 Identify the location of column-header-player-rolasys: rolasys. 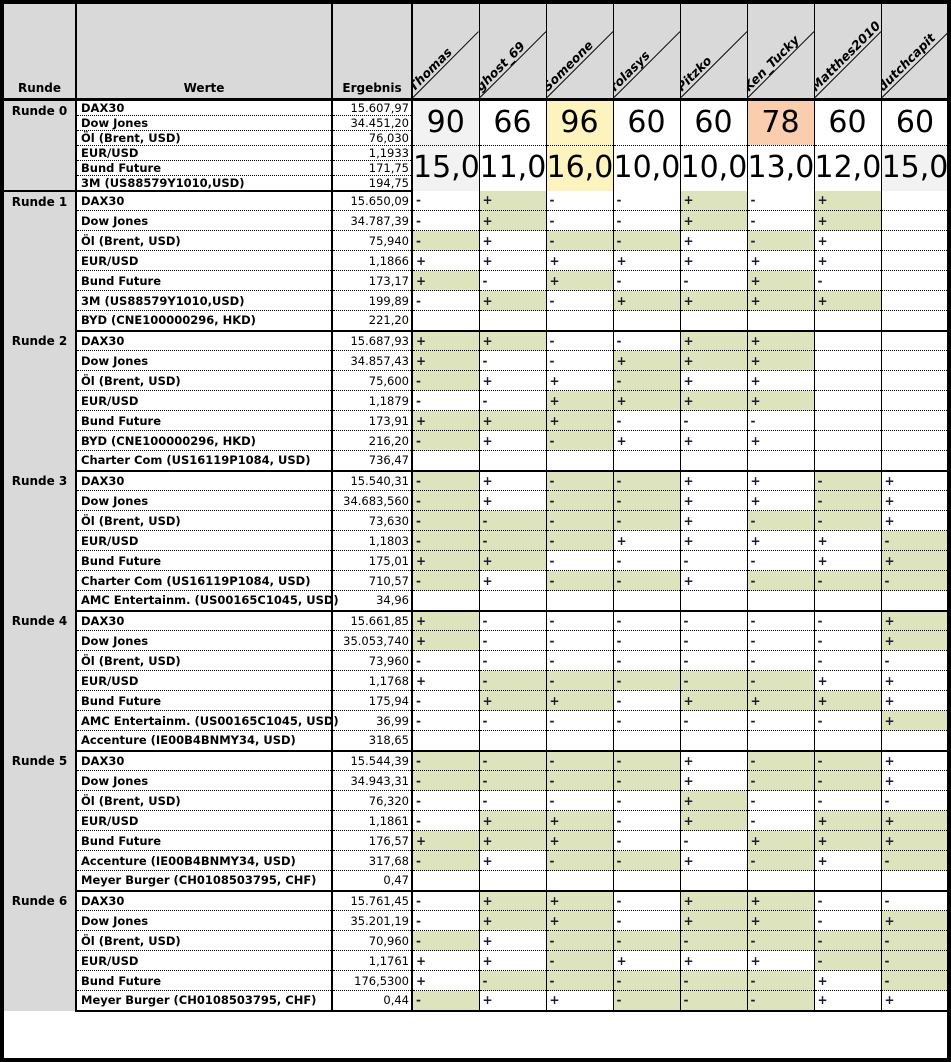
(647, 52).